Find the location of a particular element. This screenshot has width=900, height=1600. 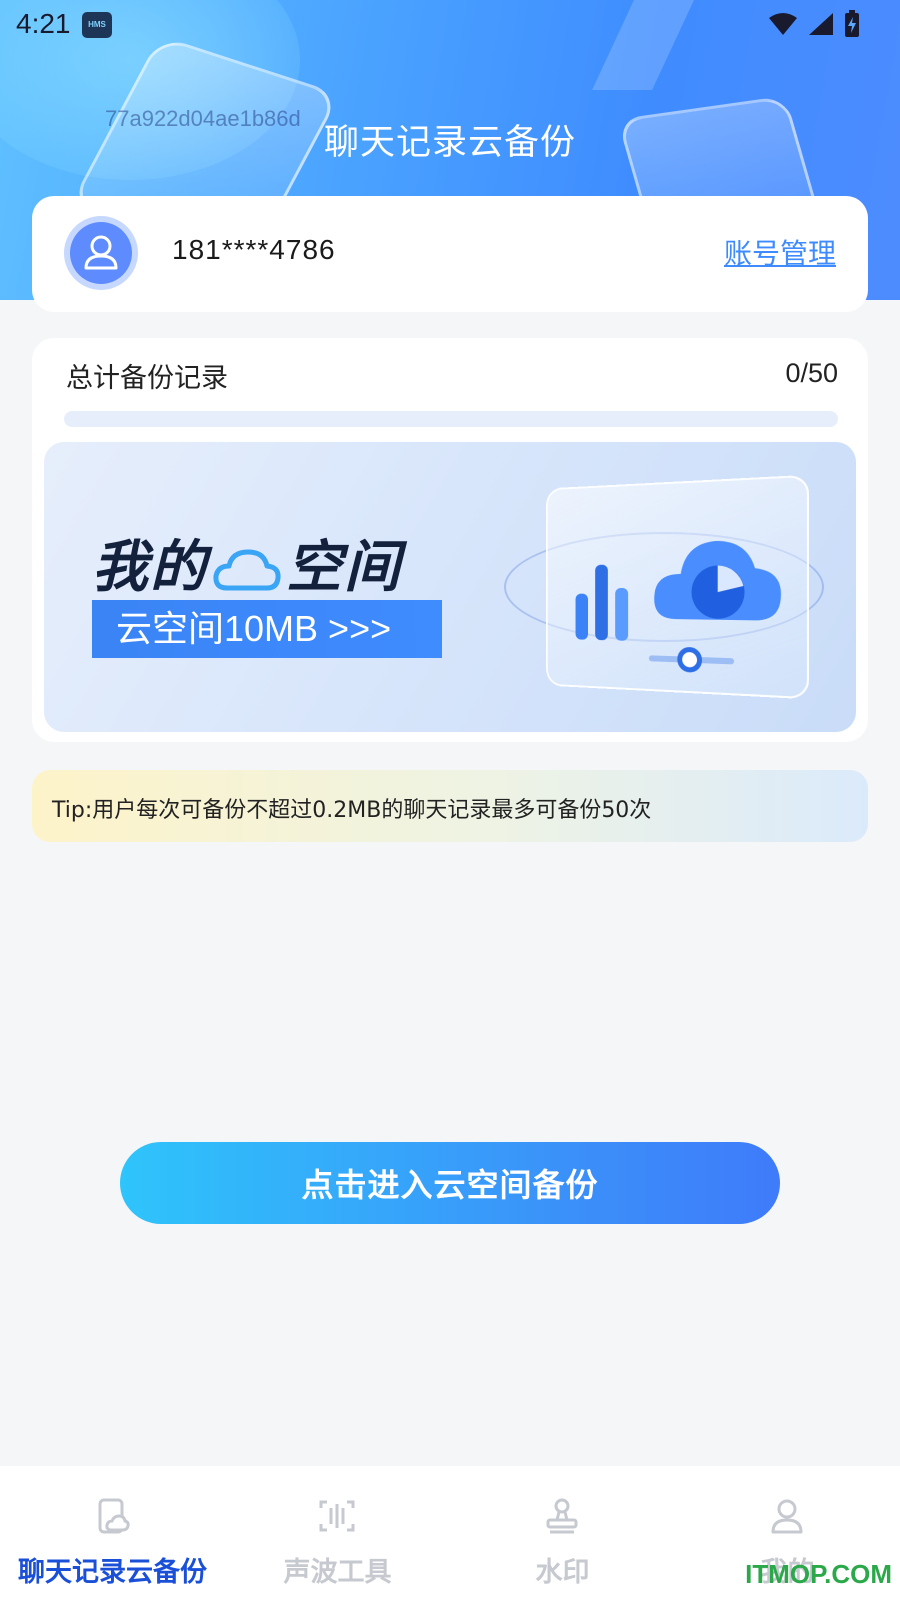

status-icons is located at coordinates (814, 24).